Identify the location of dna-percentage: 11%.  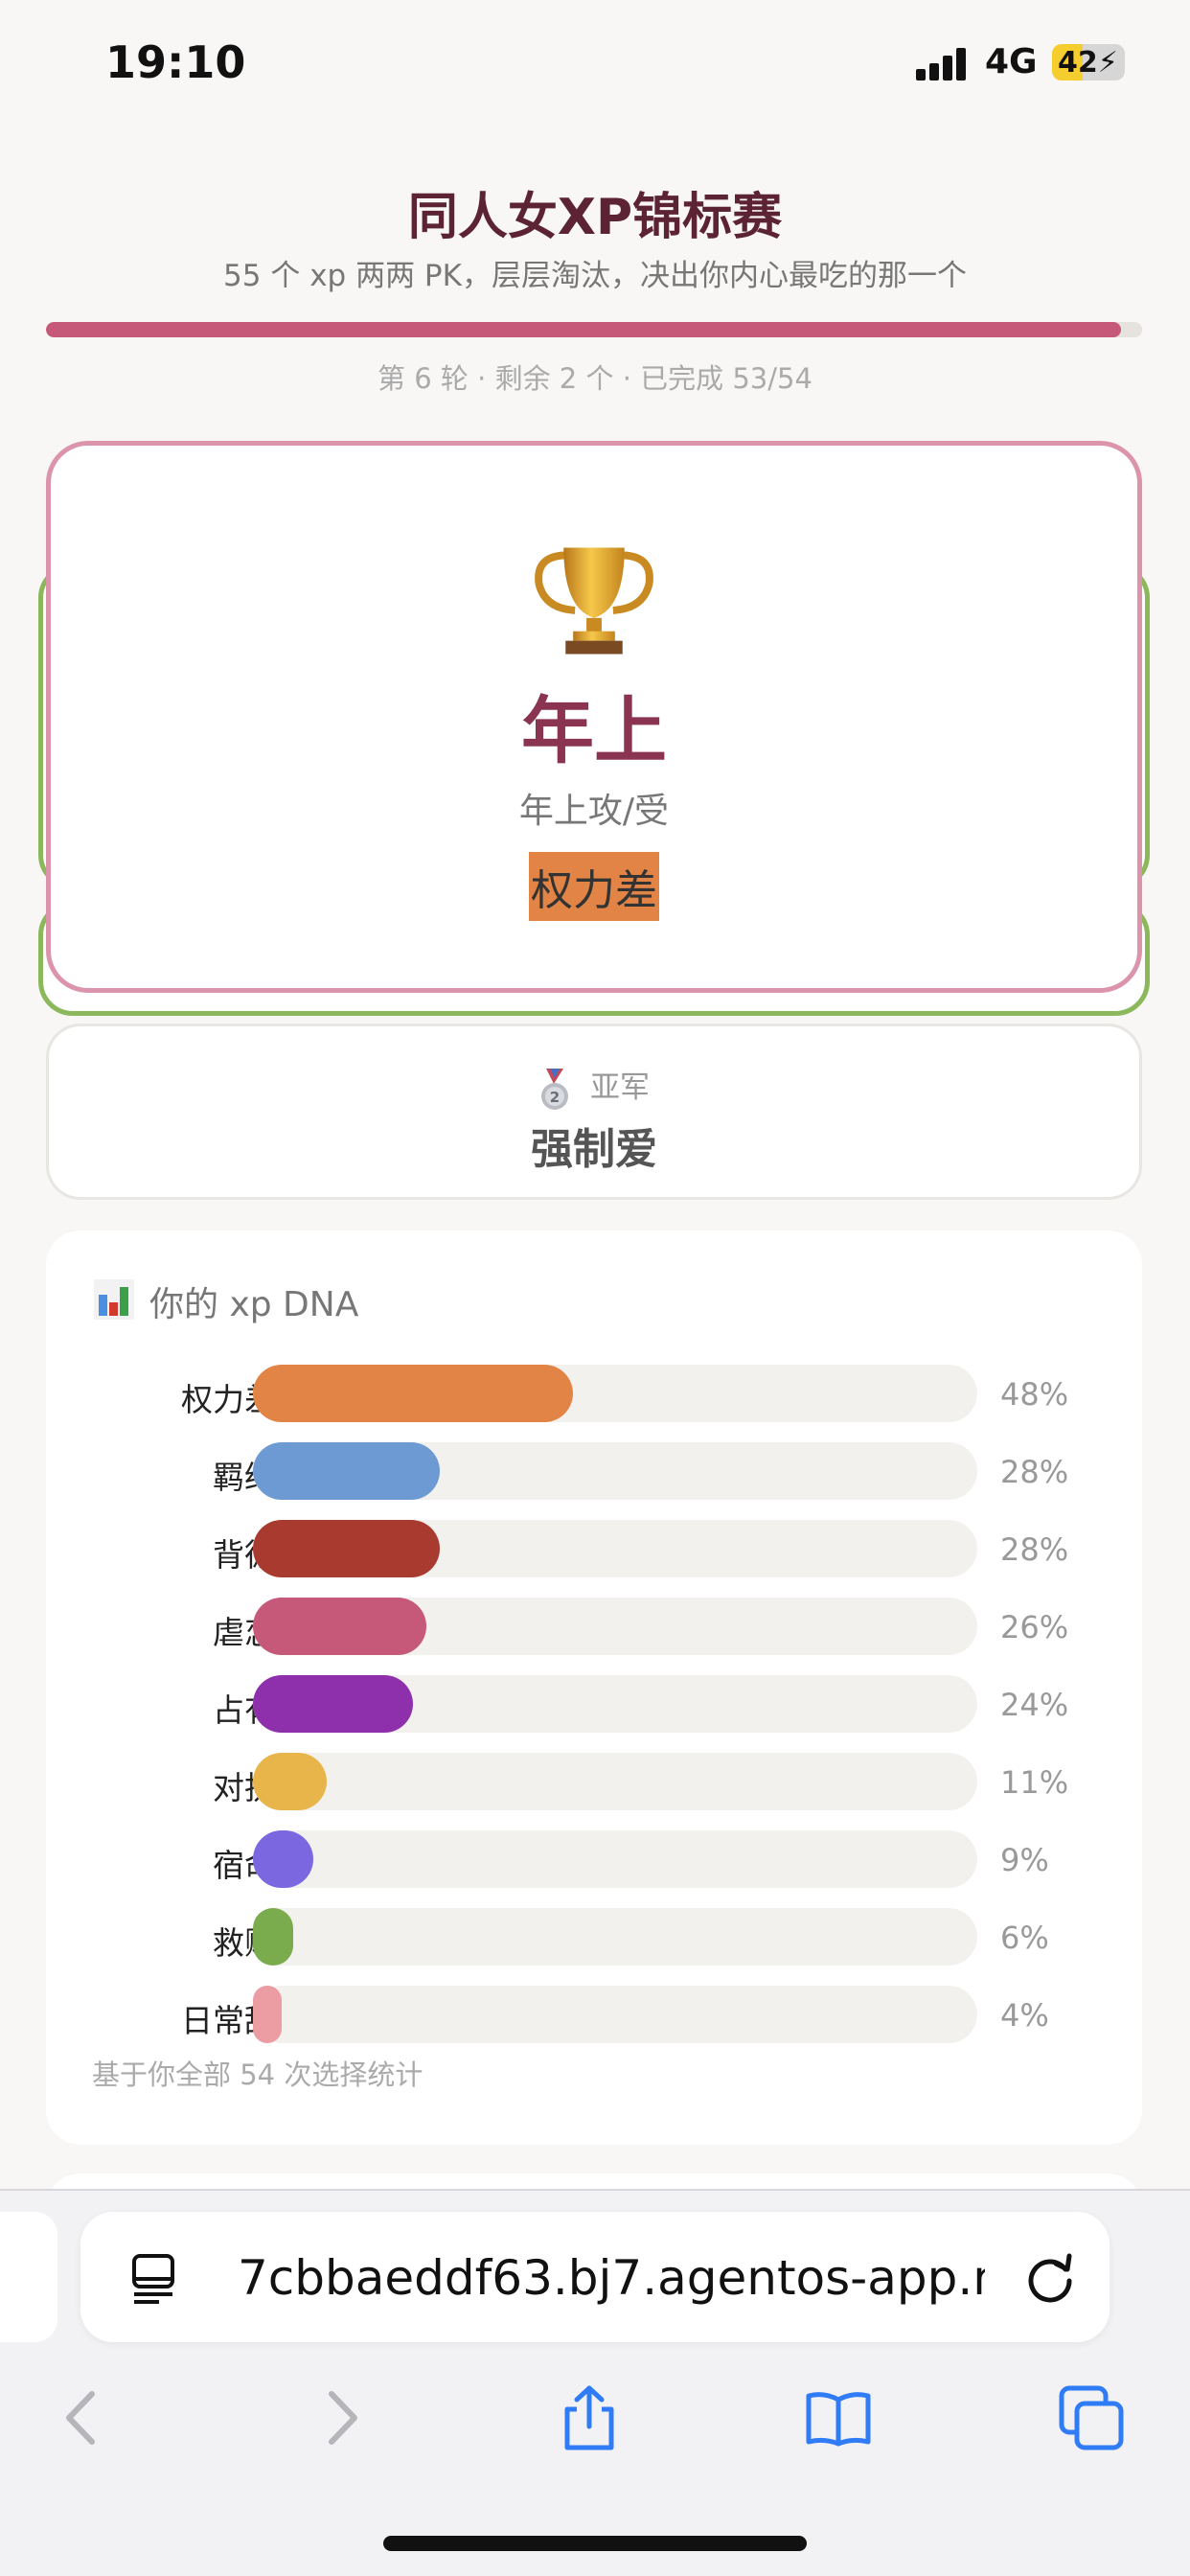
(1035, 1782).